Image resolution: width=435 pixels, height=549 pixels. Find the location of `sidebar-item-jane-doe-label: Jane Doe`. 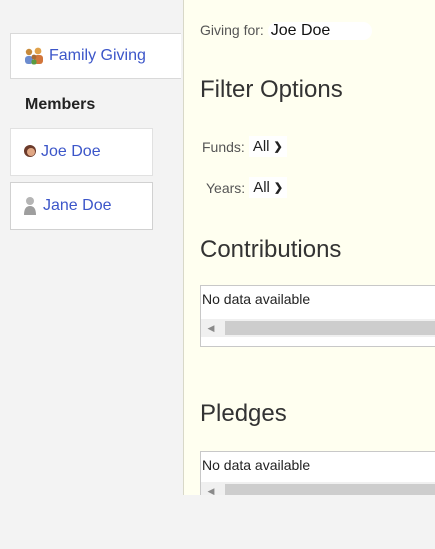

sidebar-item-jane-doe-label: Jane Doe is located at coordinates (77, 205).